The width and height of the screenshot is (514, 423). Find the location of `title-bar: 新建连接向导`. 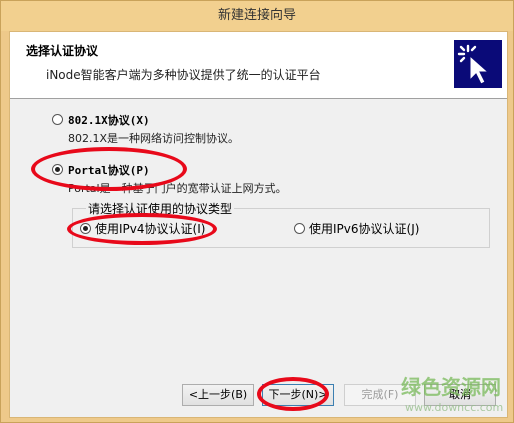

title-bar: 新建连接向导 is located at coordinates (257, 16).